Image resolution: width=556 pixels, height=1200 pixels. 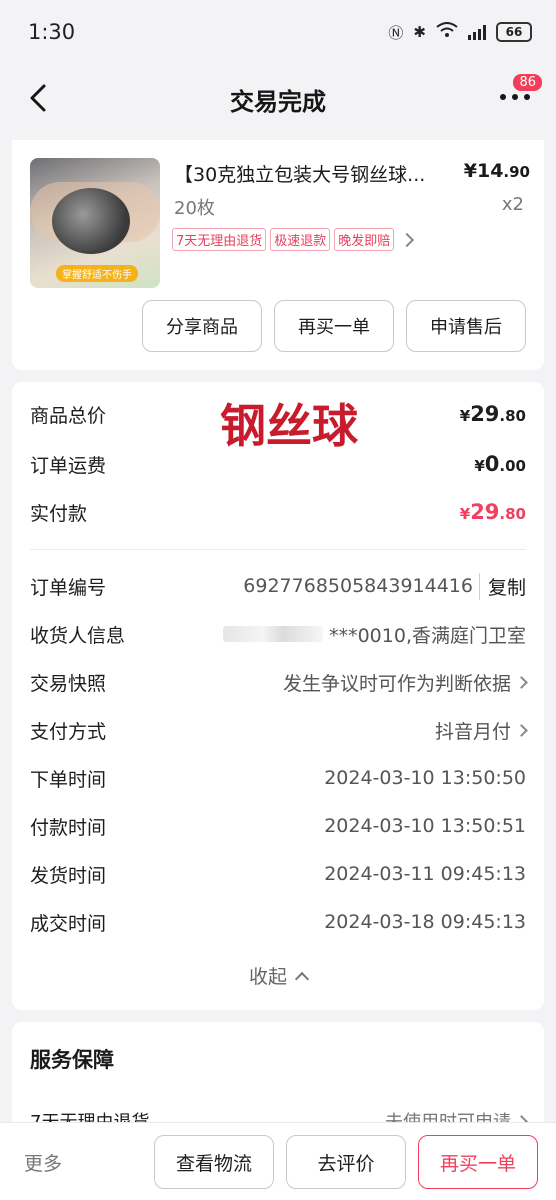 I want to click on bluetooth-icon: ✱, so click(x=419, y=32).